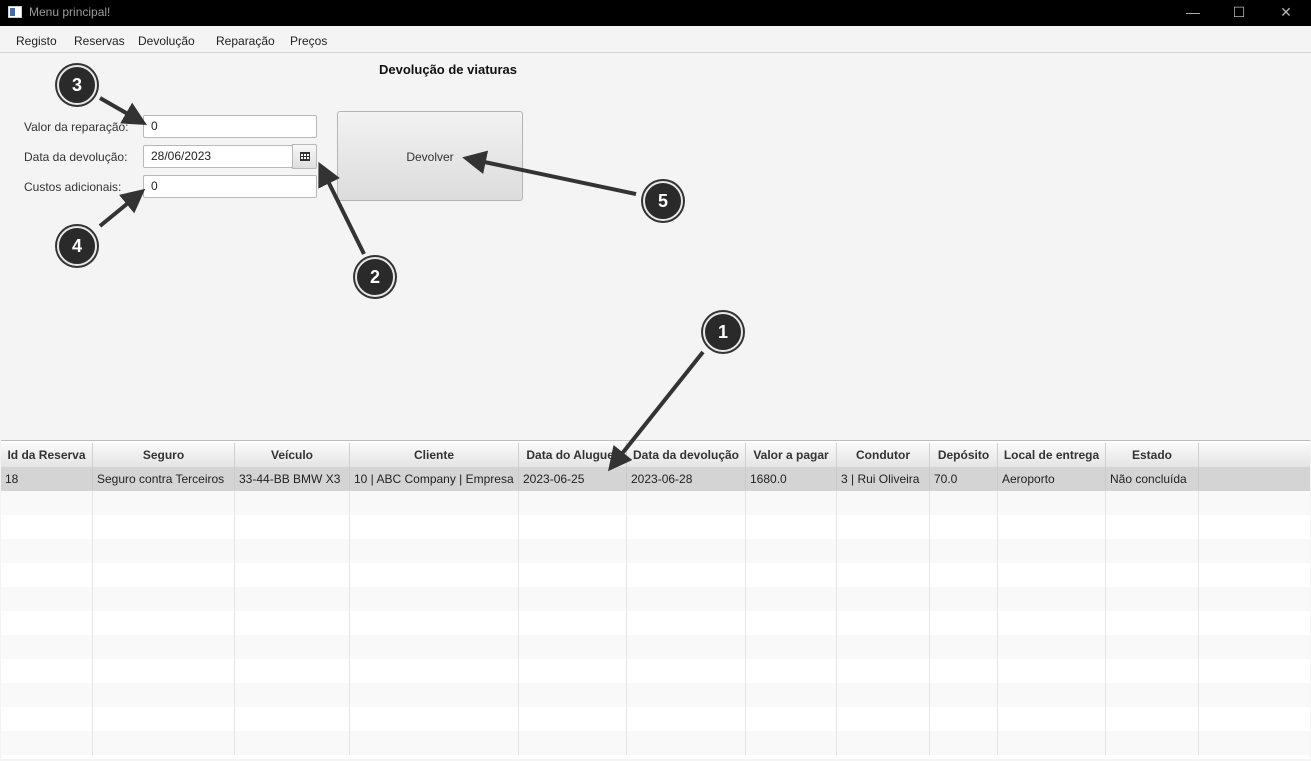 This screenshot has height=761, width=1311. Describe the element at coordinates (686, 455) in the screenshot. I see `col-data-devolucao: Data da devolução` at that location.